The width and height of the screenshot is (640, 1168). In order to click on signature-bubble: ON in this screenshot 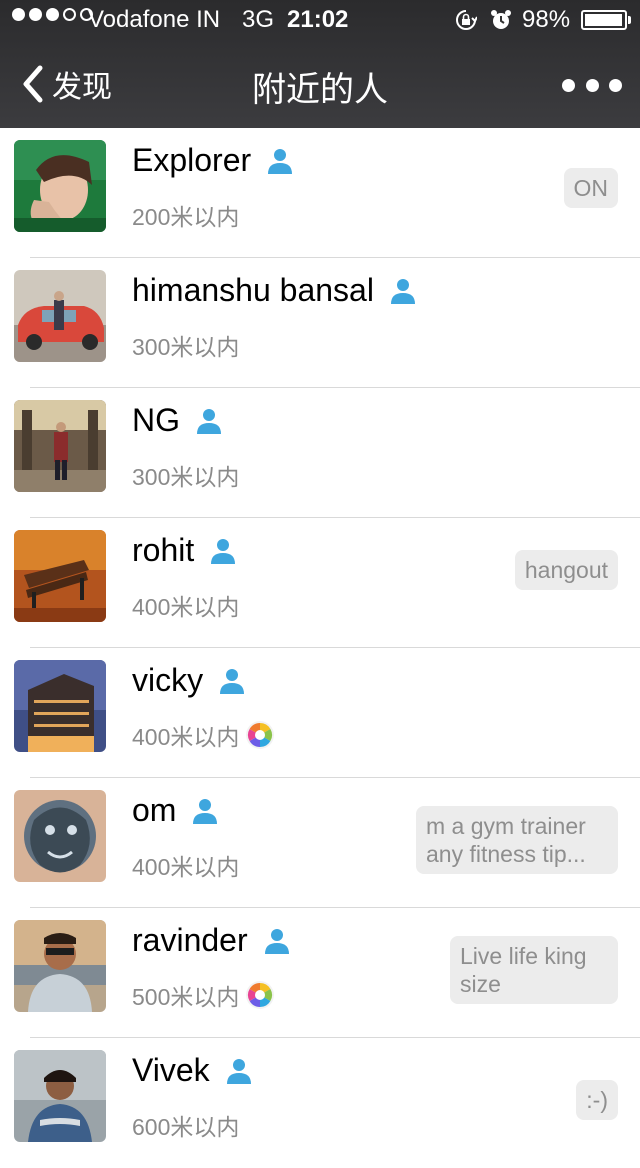, I will do `click(590, 188)`.